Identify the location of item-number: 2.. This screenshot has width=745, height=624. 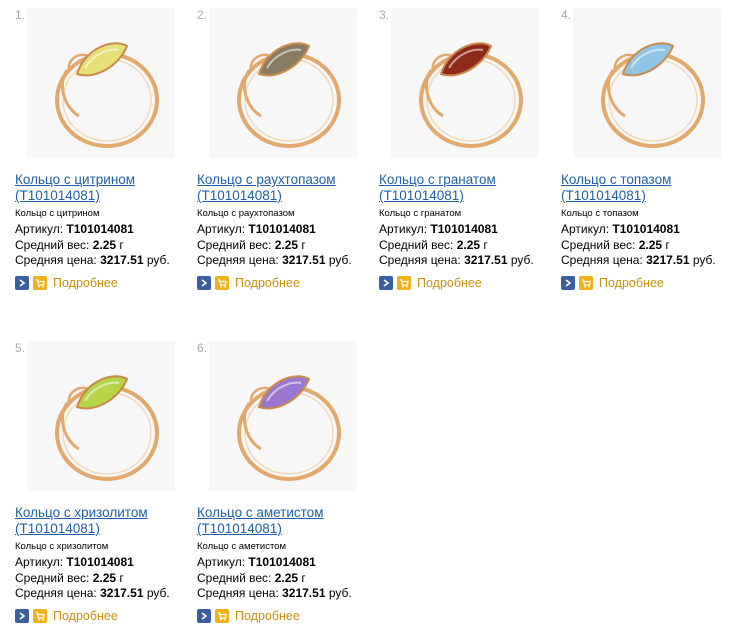
(202, 15).